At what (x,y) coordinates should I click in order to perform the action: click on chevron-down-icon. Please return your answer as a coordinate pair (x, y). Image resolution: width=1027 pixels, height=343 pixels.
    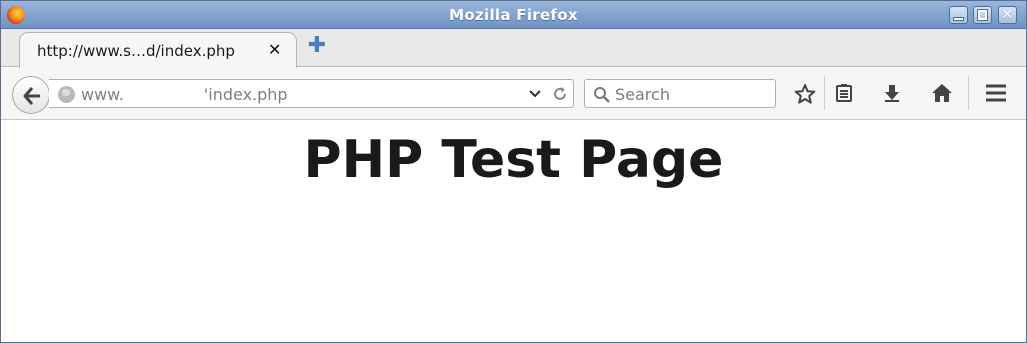
    Looking at the image, I should click on (535, 95).